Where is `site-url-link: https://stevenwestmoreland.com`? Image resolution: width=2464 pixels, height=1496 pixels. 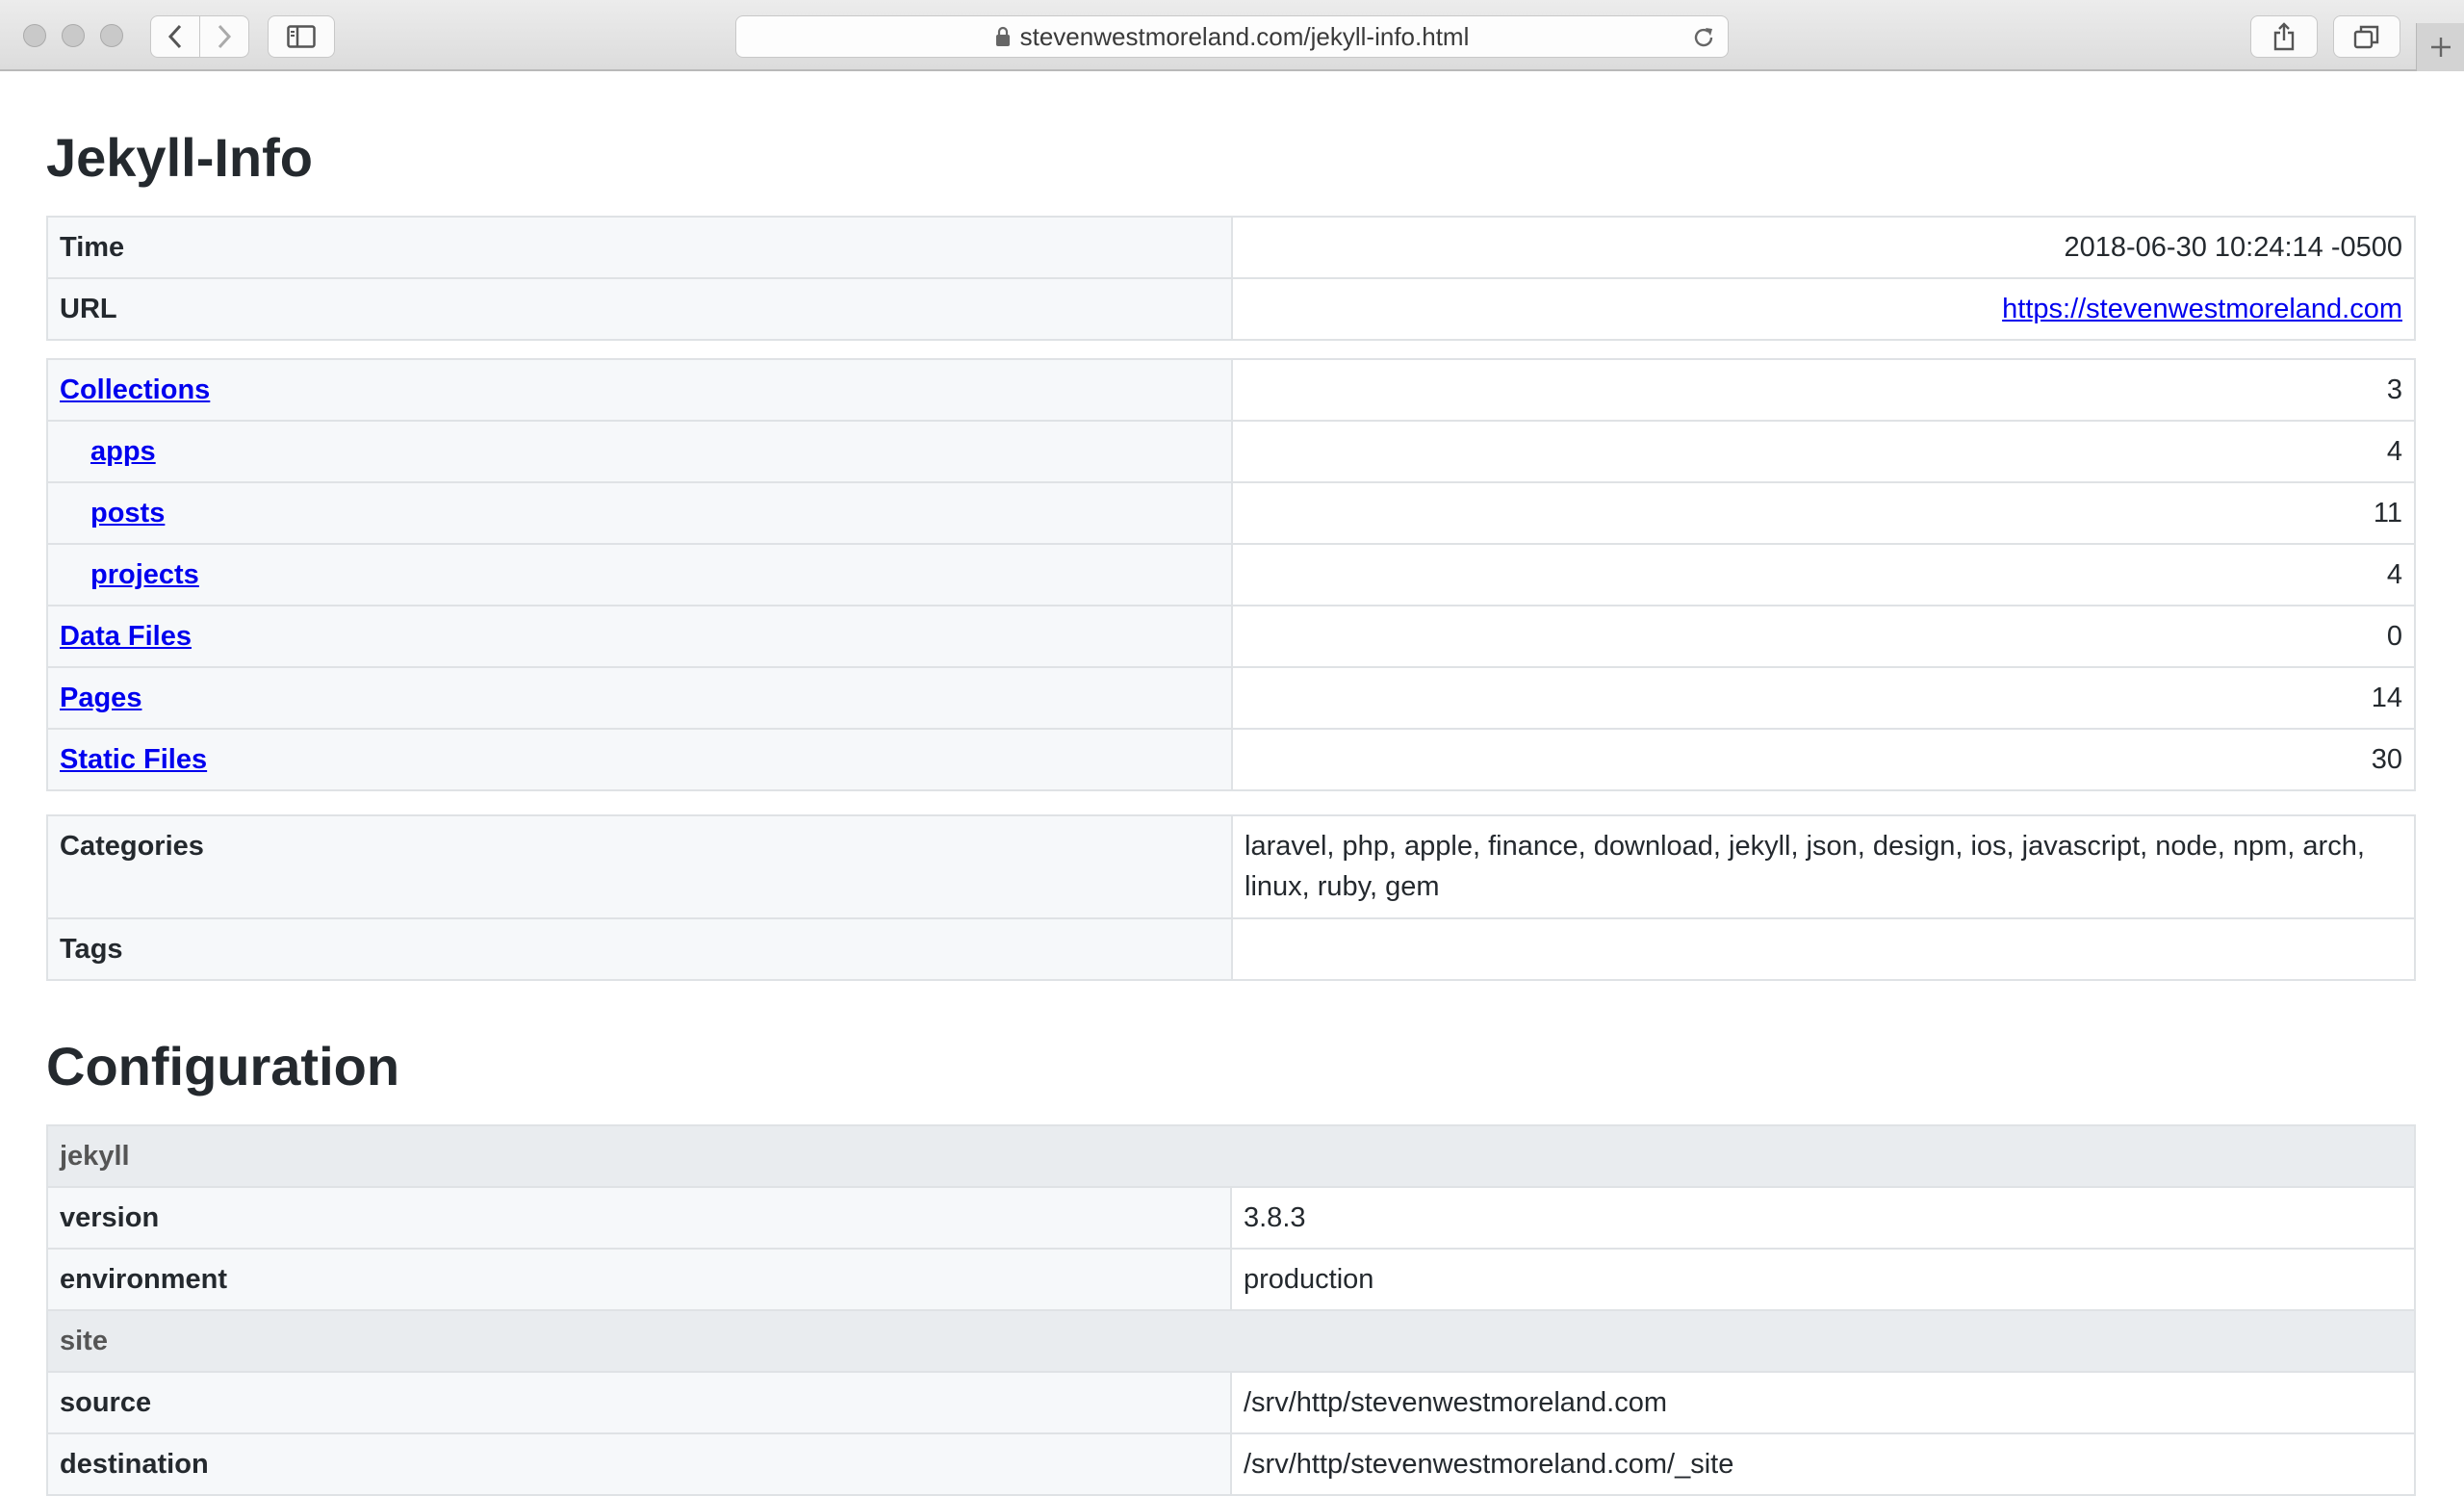 site-url-link: https://stevenwestmoreland.com is located at coordinates (2202, 309).